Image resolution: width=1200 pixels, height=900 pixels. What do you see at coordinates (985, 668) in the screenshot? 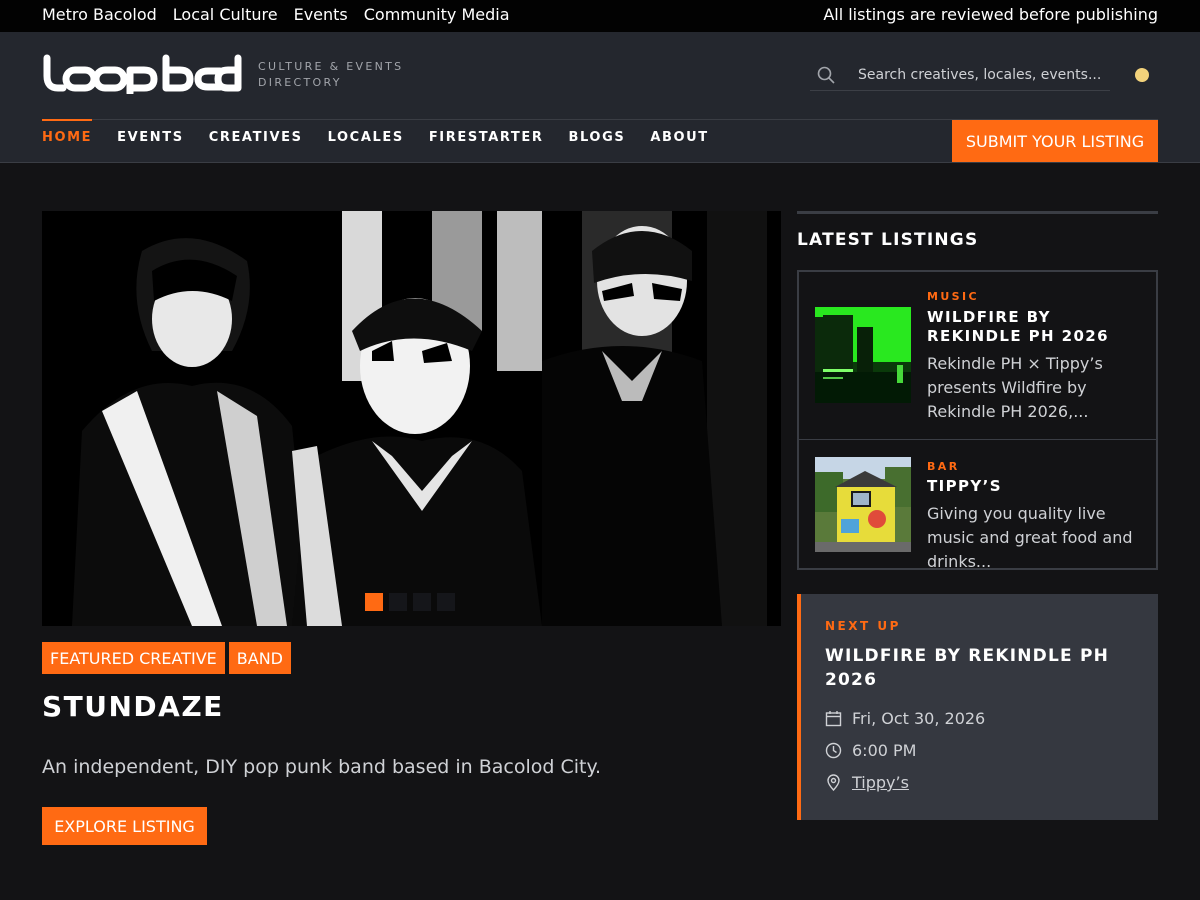
I see `next-up-title: WILDFIRE BY REKINDLE PH 2026` at bounding box center [985, 668].